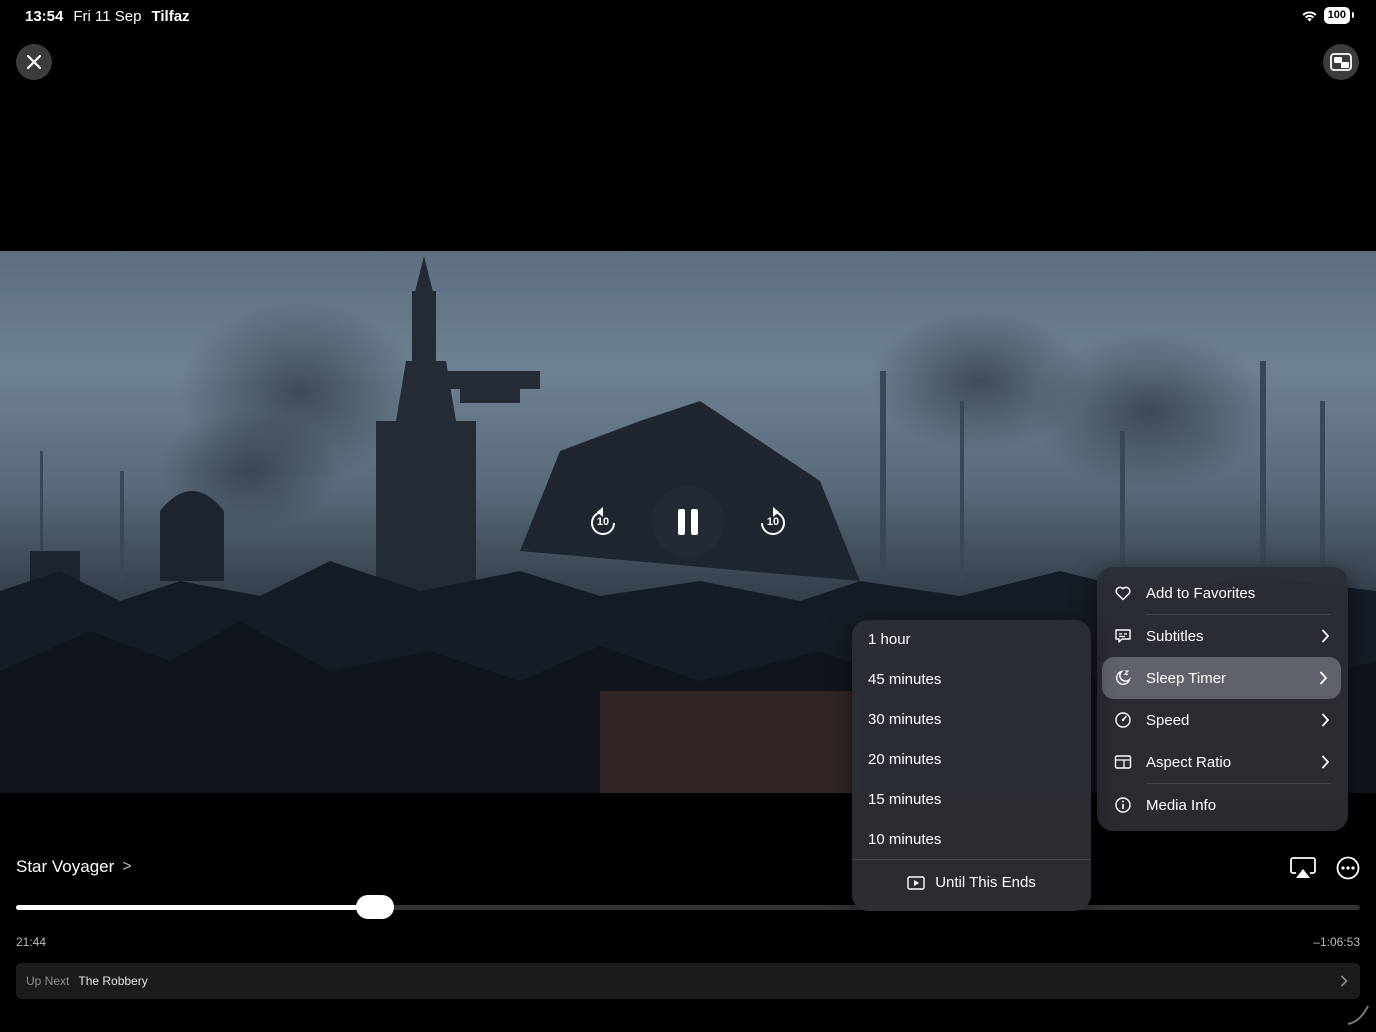 The height and width of the screenshot is (1032, 1376). Describe the element at coordinates (65, 866) in the screenshot. I see `media-title: Star Voyager` at that location.